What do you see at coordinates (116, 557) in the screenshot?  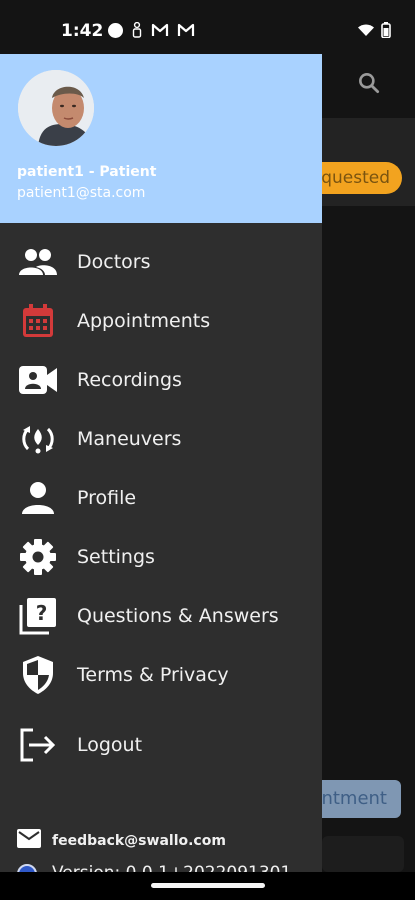 I see `menu-label: Settings` at bounding box center [116, 557].